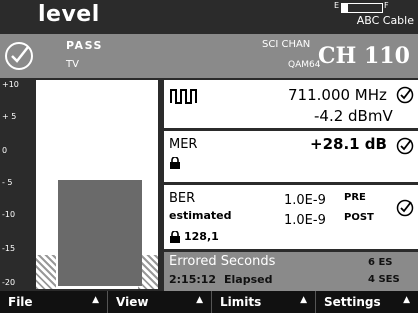  I want to click on scale-label: -20, so click(9, 282).